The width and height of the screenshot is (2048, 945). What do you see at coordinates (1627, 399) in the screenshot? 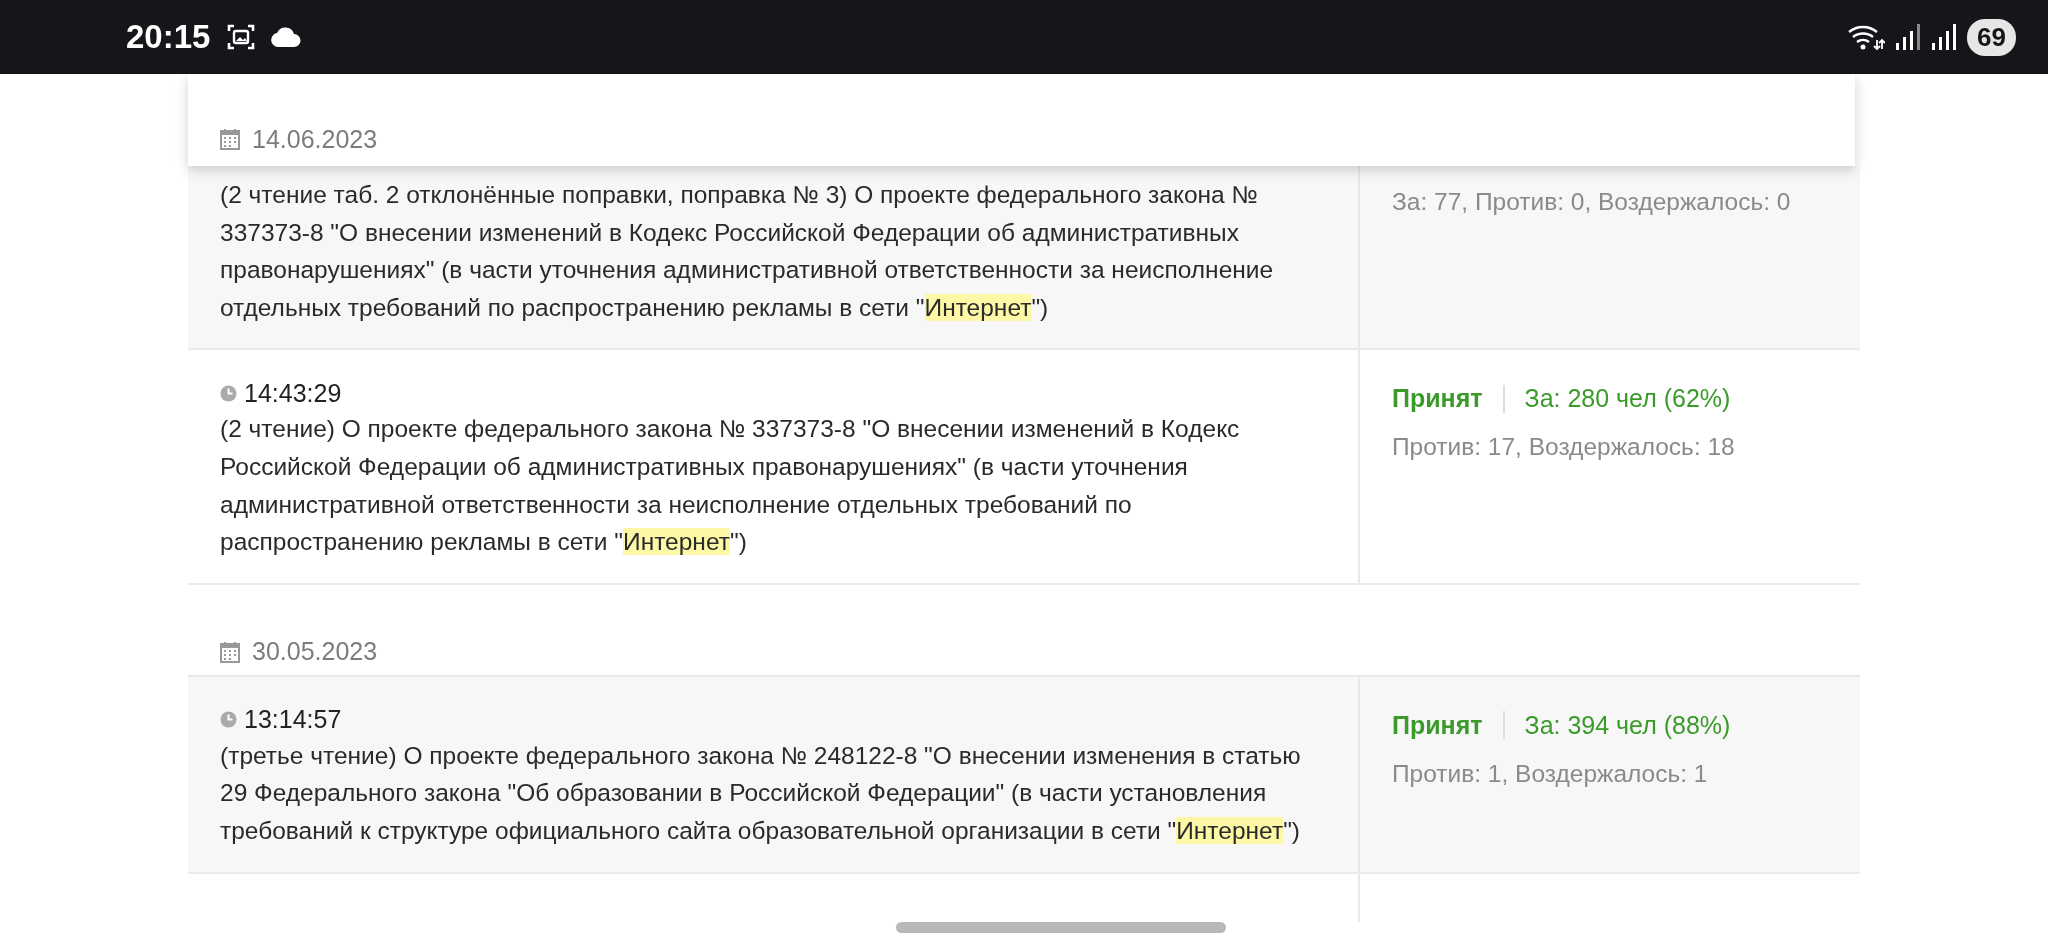
I see `votes-for: За: 280 чел (62%)` at bounding box center [1627, 399].